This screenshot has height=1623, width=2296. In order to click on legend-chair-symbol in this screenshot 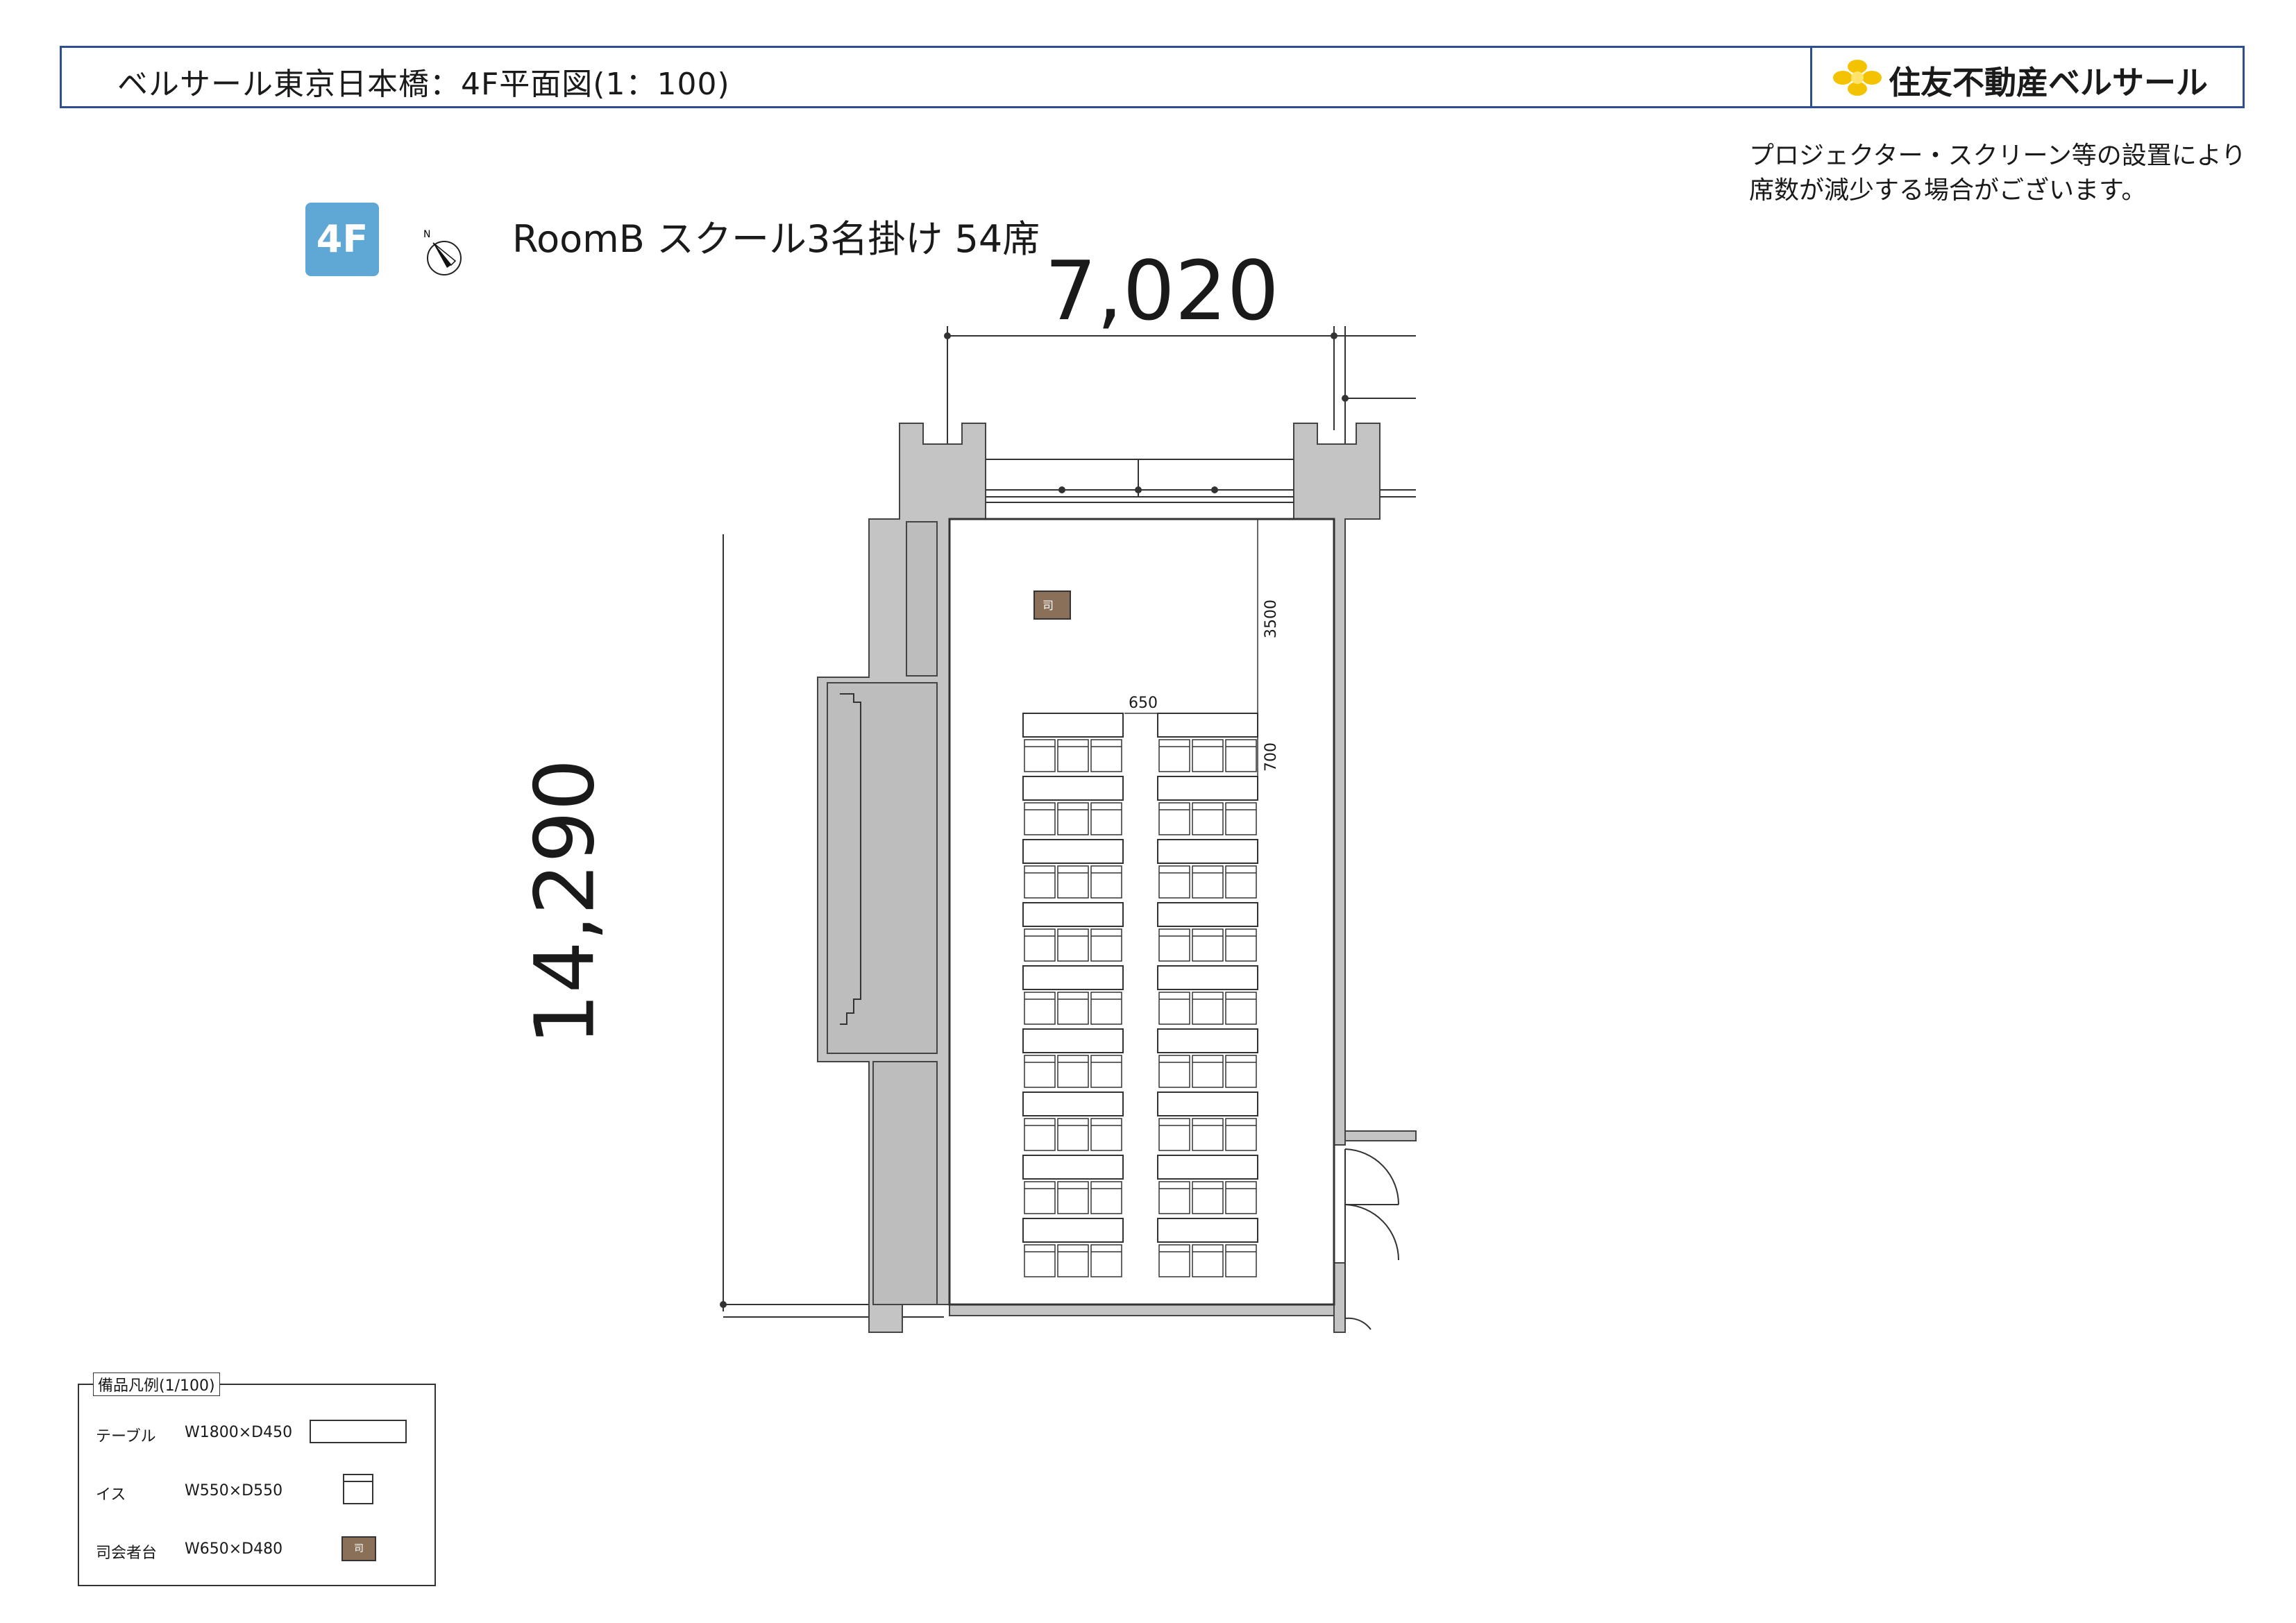, I will do `click(358, 1489)`.